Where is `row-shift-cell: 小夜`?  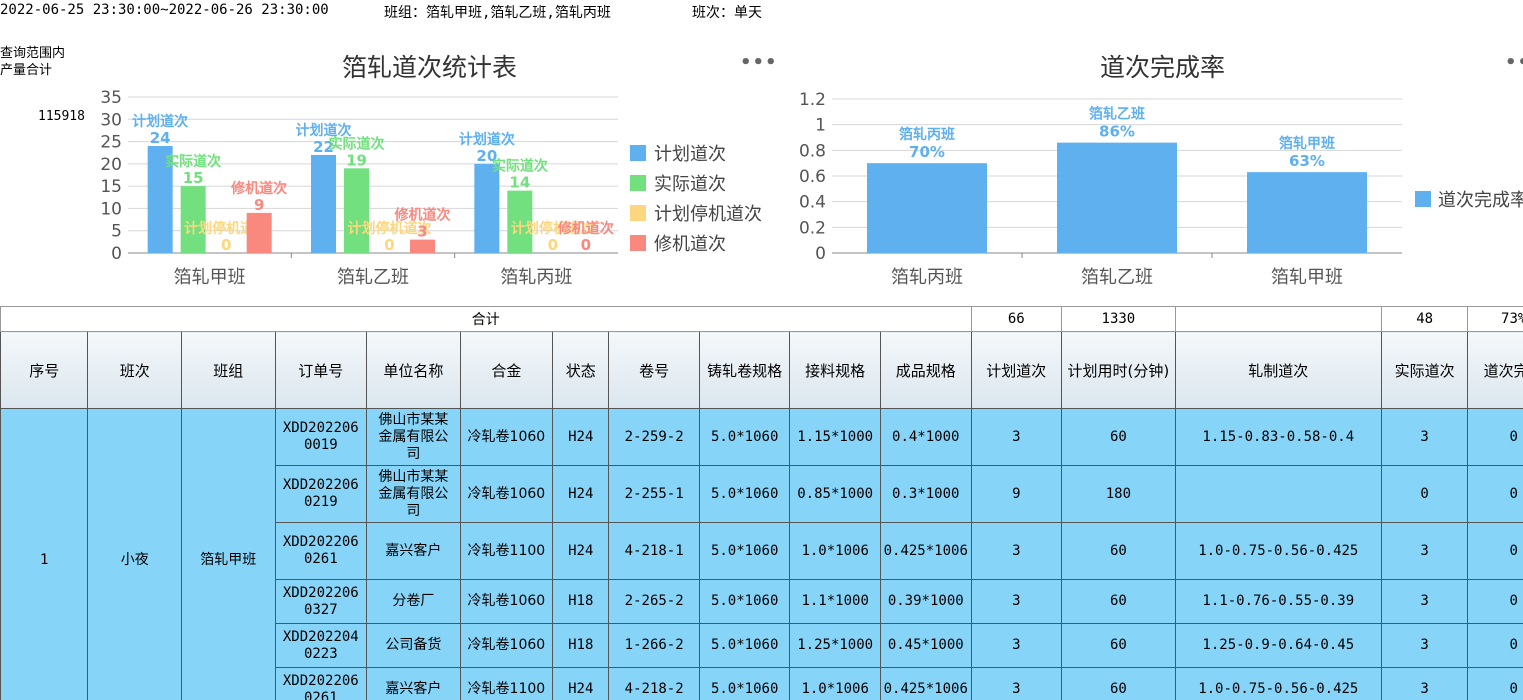
row-shift-cell: 小夜 is located at coordinates (135, 554).